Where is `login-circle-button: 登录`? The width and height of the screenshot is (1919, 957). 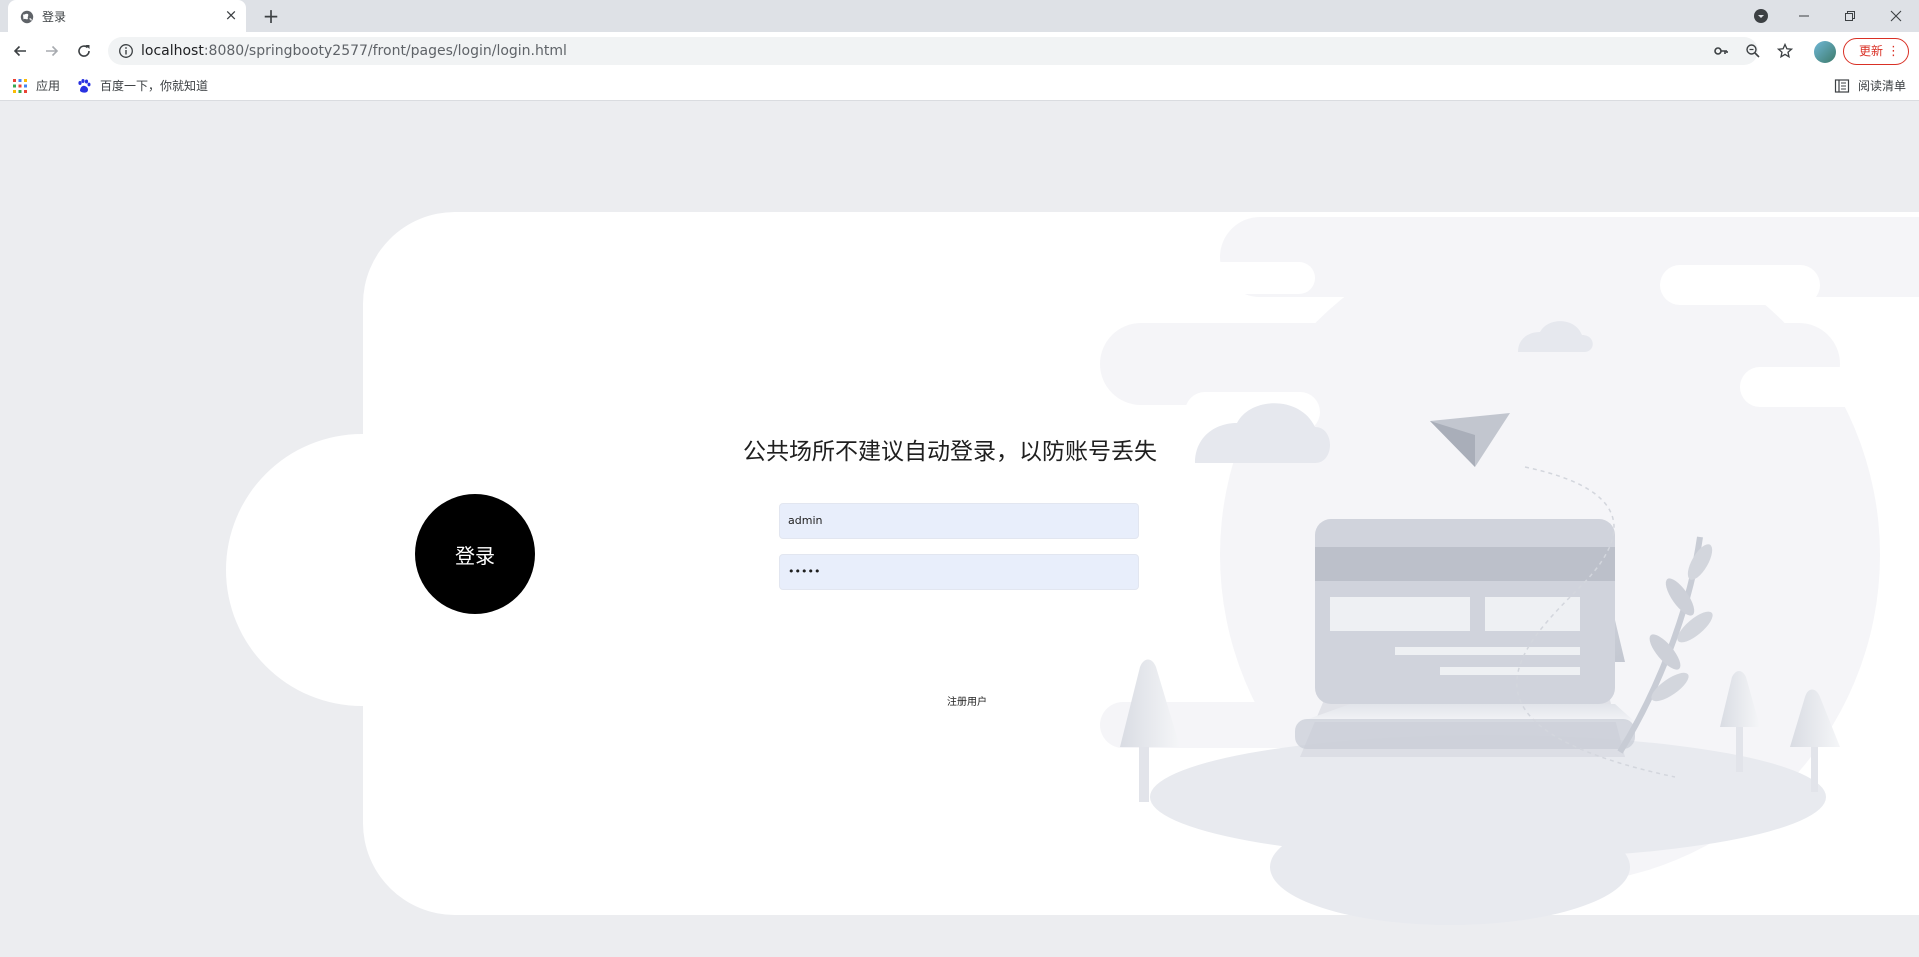
login-circle-button: 登录 is located at coordinates (475, 554).